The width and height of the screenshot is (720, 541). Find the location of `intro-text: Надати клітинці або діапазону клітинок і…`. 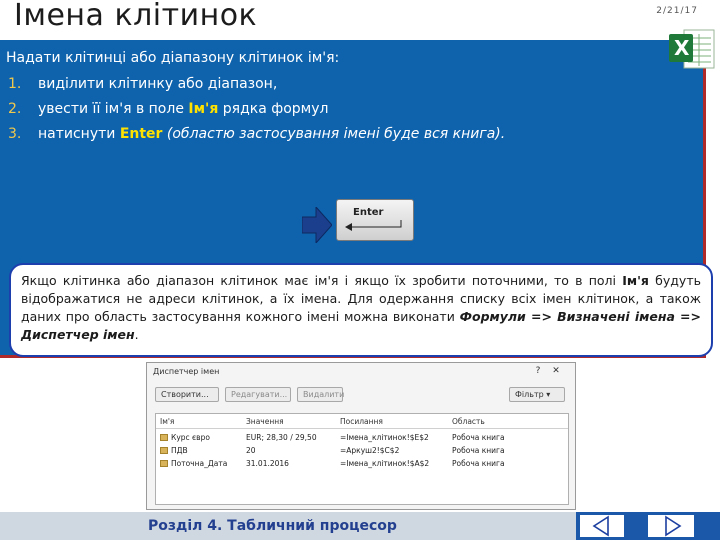

intro-text: Надати клітинці або діапазону клітинок і… is located at coordinates (173, 58).